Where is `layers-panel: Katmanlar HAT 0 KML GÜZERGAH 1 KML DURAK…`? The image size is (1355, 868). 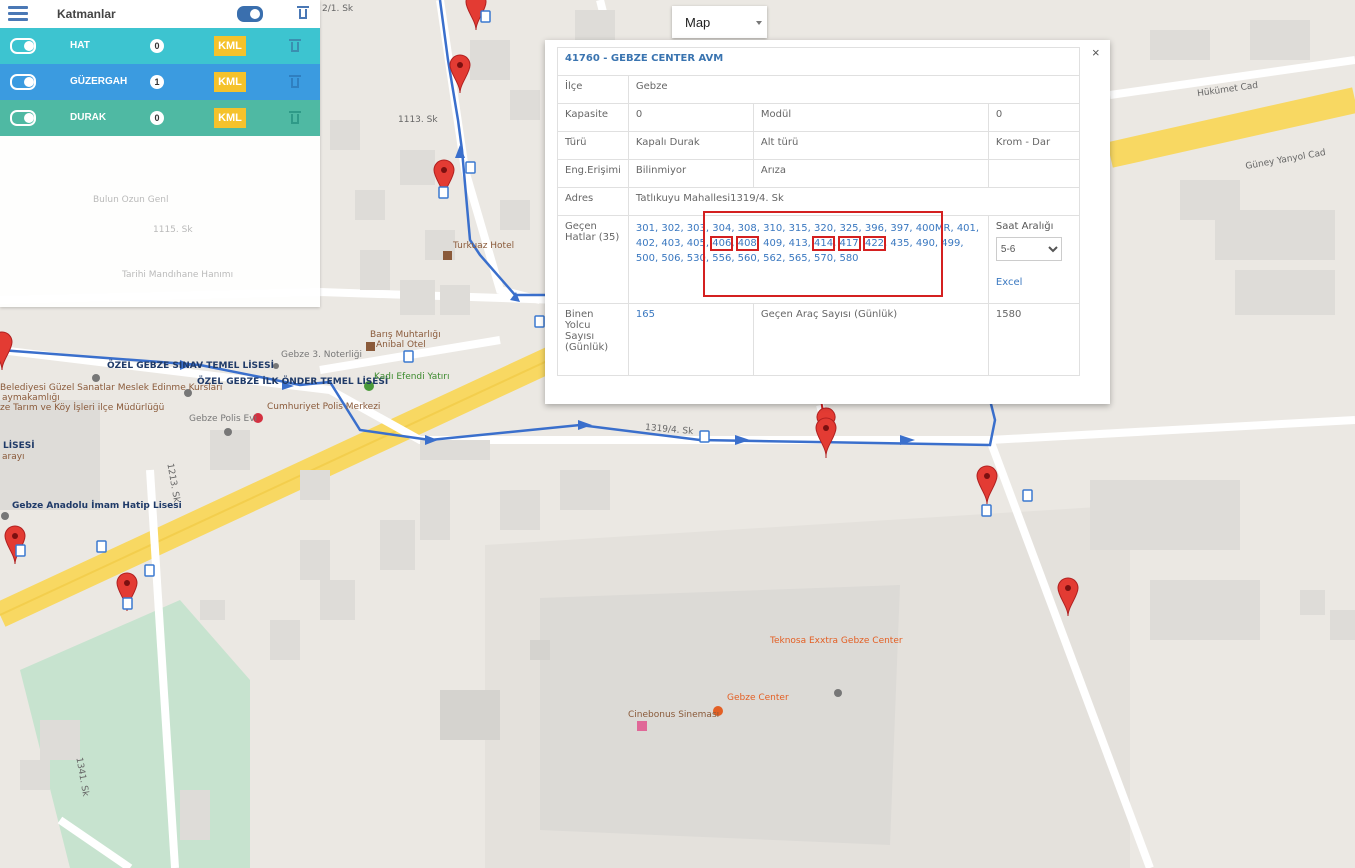 layers-panel: Katmanlar HAT 0 KML GÜZERGAH 1 KML DURAK… is located at coordinates (160, 153).